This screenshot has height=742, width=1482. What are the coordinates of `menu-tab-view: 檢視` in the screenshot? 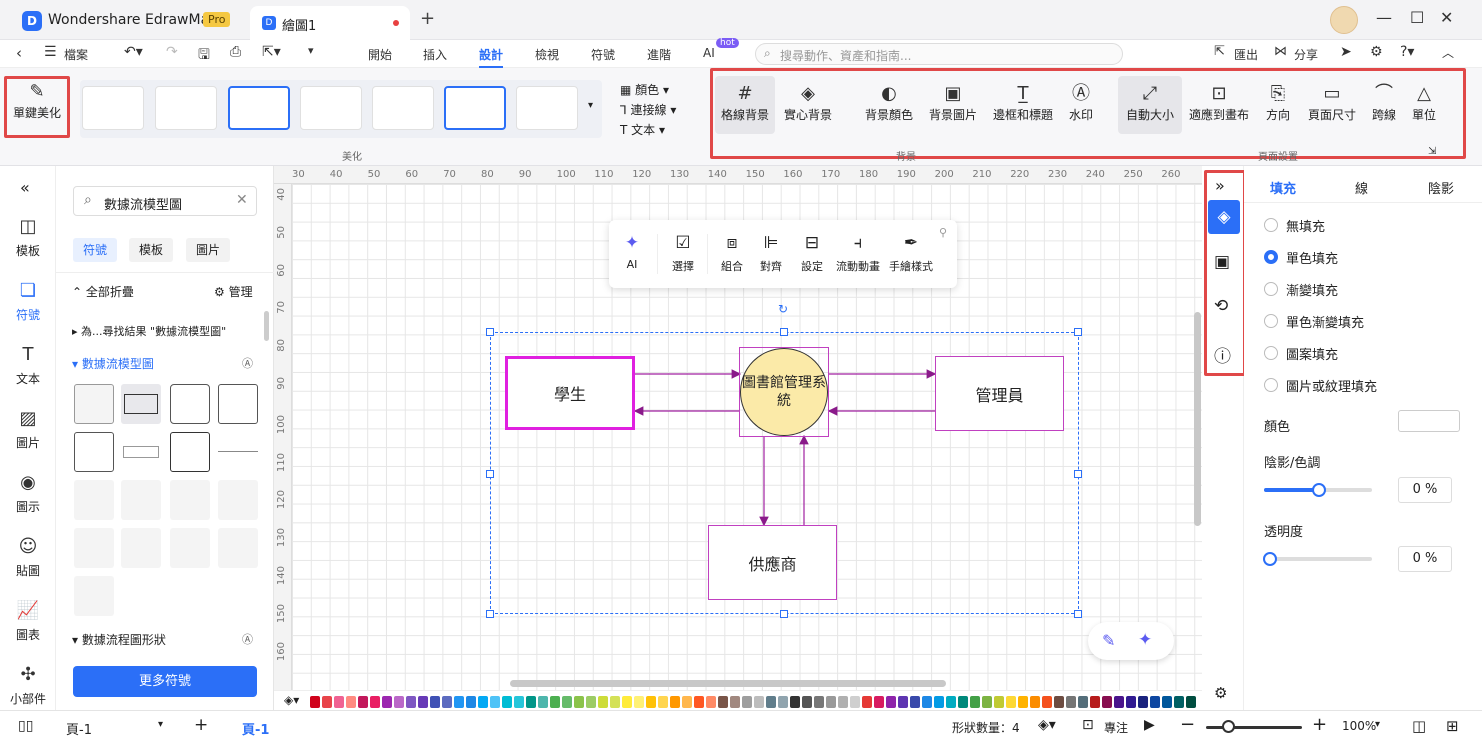 It's located at (547, 54).